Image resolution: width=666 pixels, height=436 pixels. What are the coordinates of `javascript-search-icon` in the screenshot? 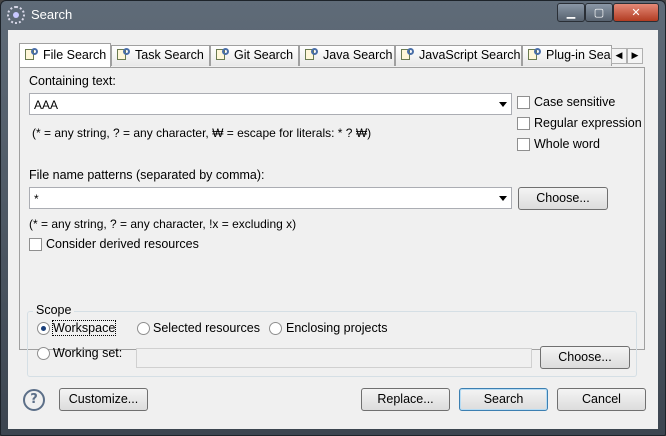 It's located at (407, 54).